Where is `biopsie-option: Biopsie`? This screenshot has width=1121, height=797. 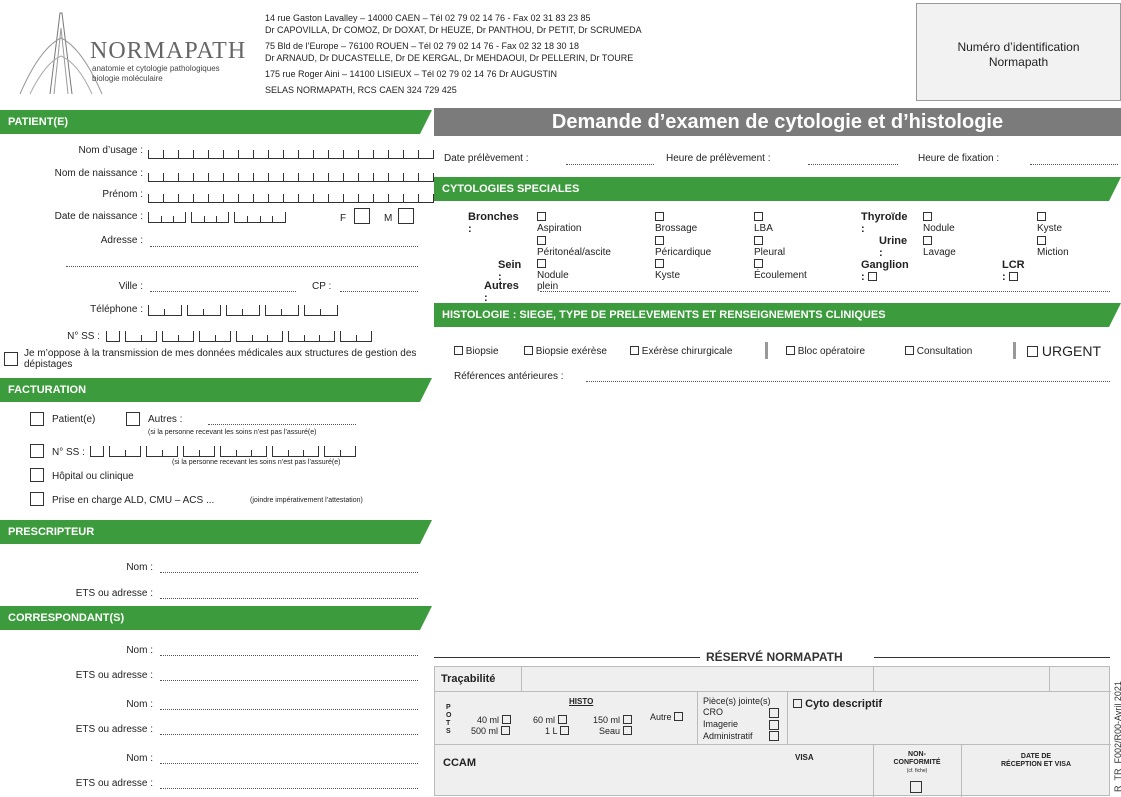
biopsie-option: Biopsie is located at coordinates (476, 351).